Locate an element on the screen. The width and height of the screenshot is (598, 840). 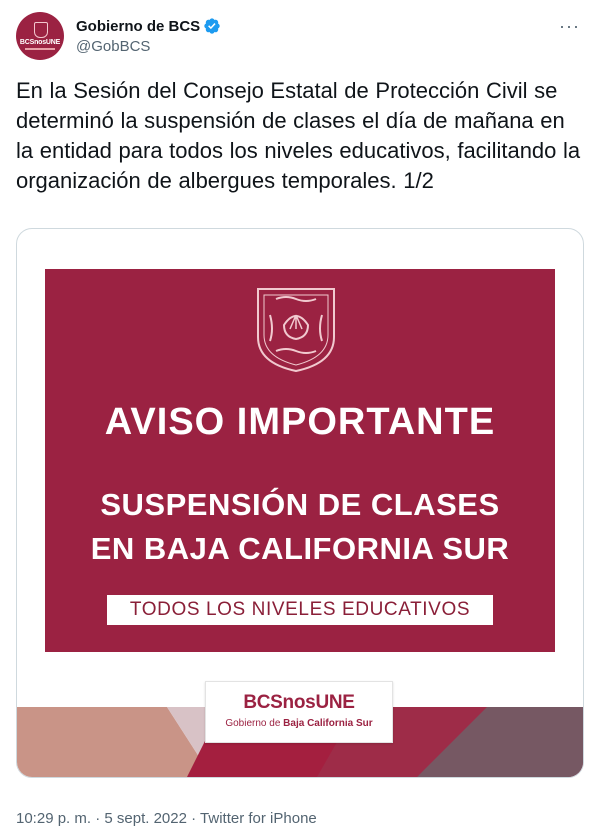
tweet-time: 10:29 p. m. is located at coordinates (53, 818).